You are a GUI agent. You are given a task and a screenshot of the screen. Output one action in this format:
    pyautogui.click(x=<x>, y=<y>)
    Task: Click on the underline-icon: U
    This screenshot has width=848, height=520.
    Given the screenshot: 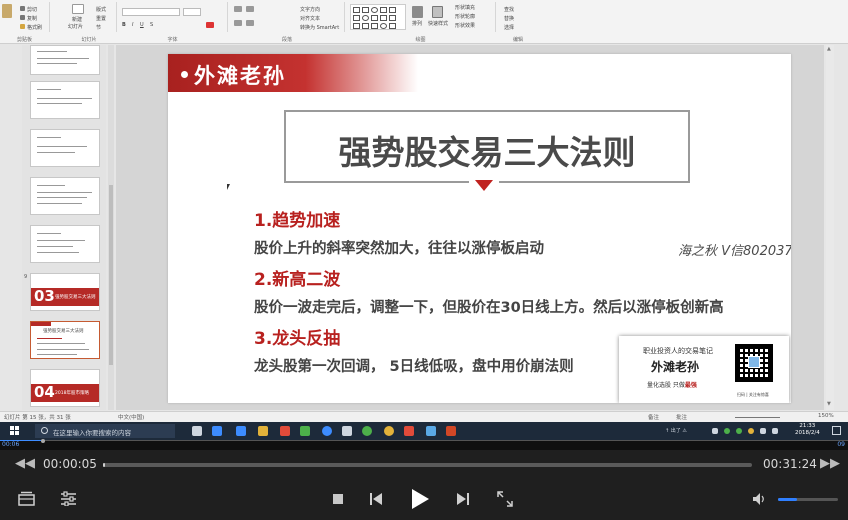 What is the action you would take?
    pyautogui.click(x=142, y=25)
    